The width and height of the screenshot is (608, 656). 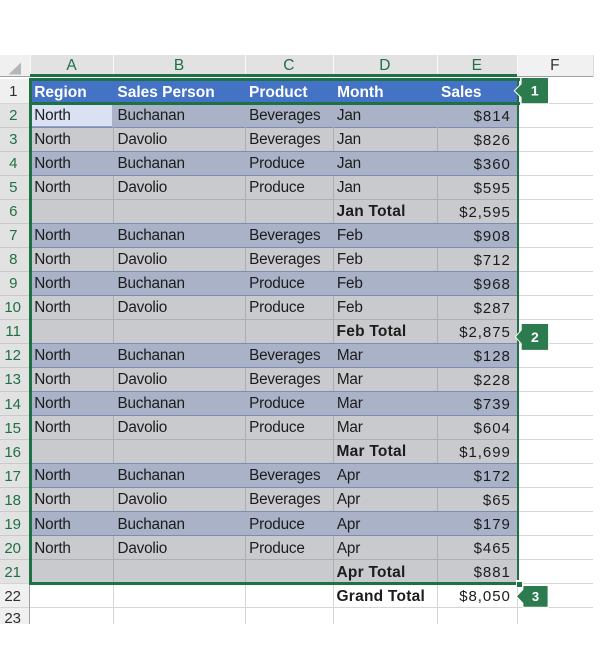 What do you see at coordinates (535, 596) in the screenshot?
I see `svg-text: 3` at bounding box center [535, 596].